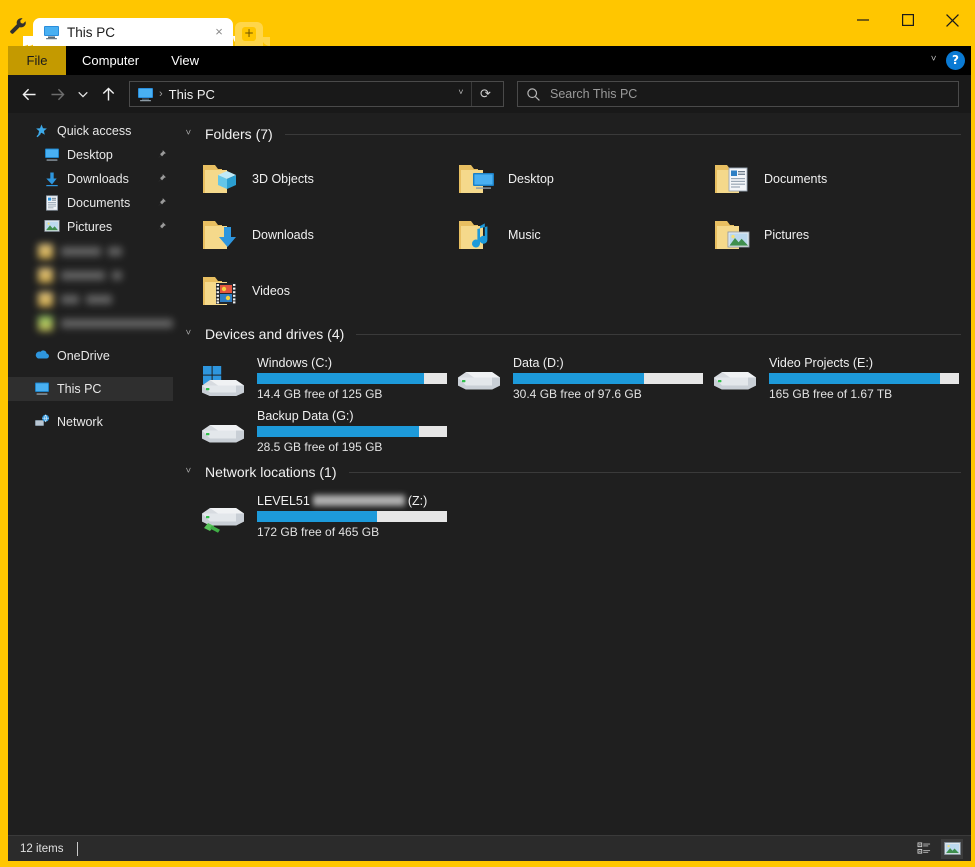  I want to click on title-bar: This PC × +, so click(487, 23).